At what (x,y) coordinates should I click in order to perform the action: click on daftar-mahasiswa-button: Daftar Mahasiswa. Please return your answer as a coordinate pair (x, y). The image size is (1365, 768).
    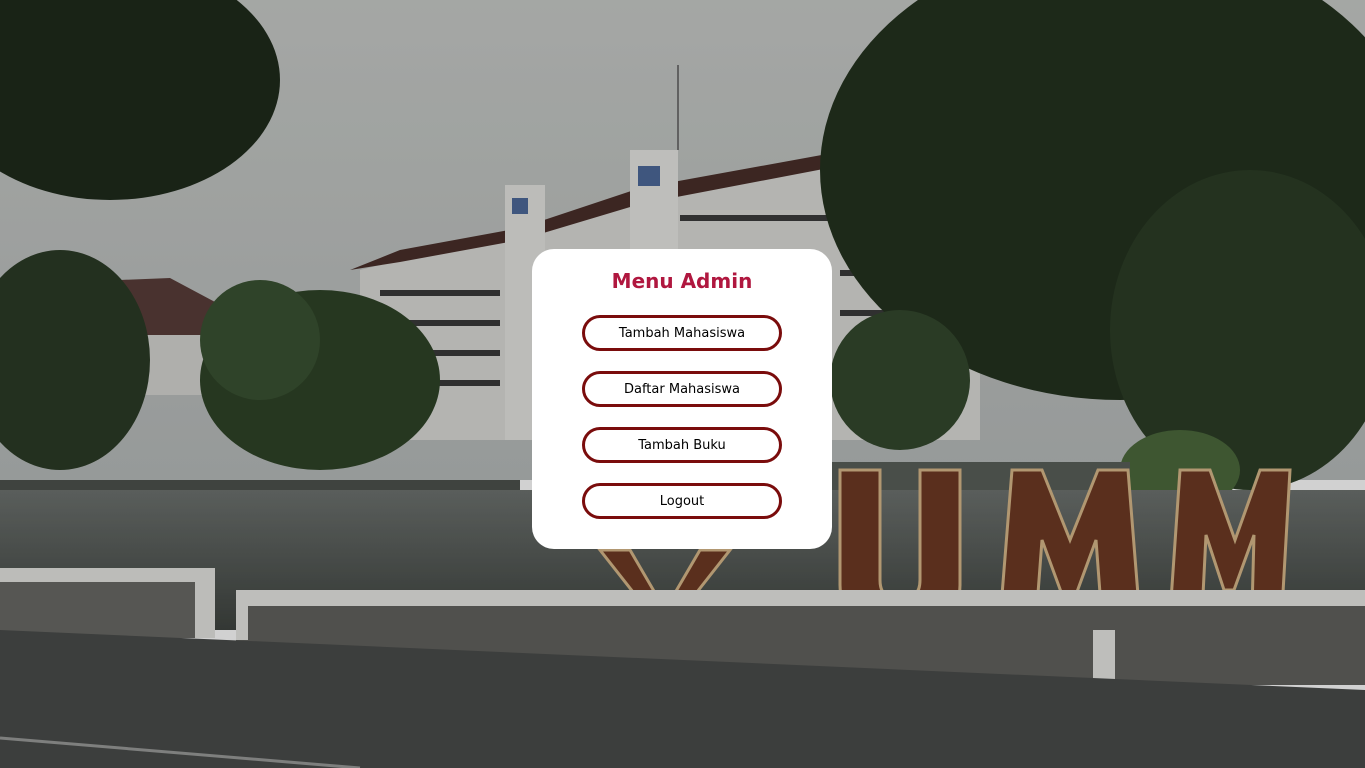
    Looking at the image, I should click on (682, 389).